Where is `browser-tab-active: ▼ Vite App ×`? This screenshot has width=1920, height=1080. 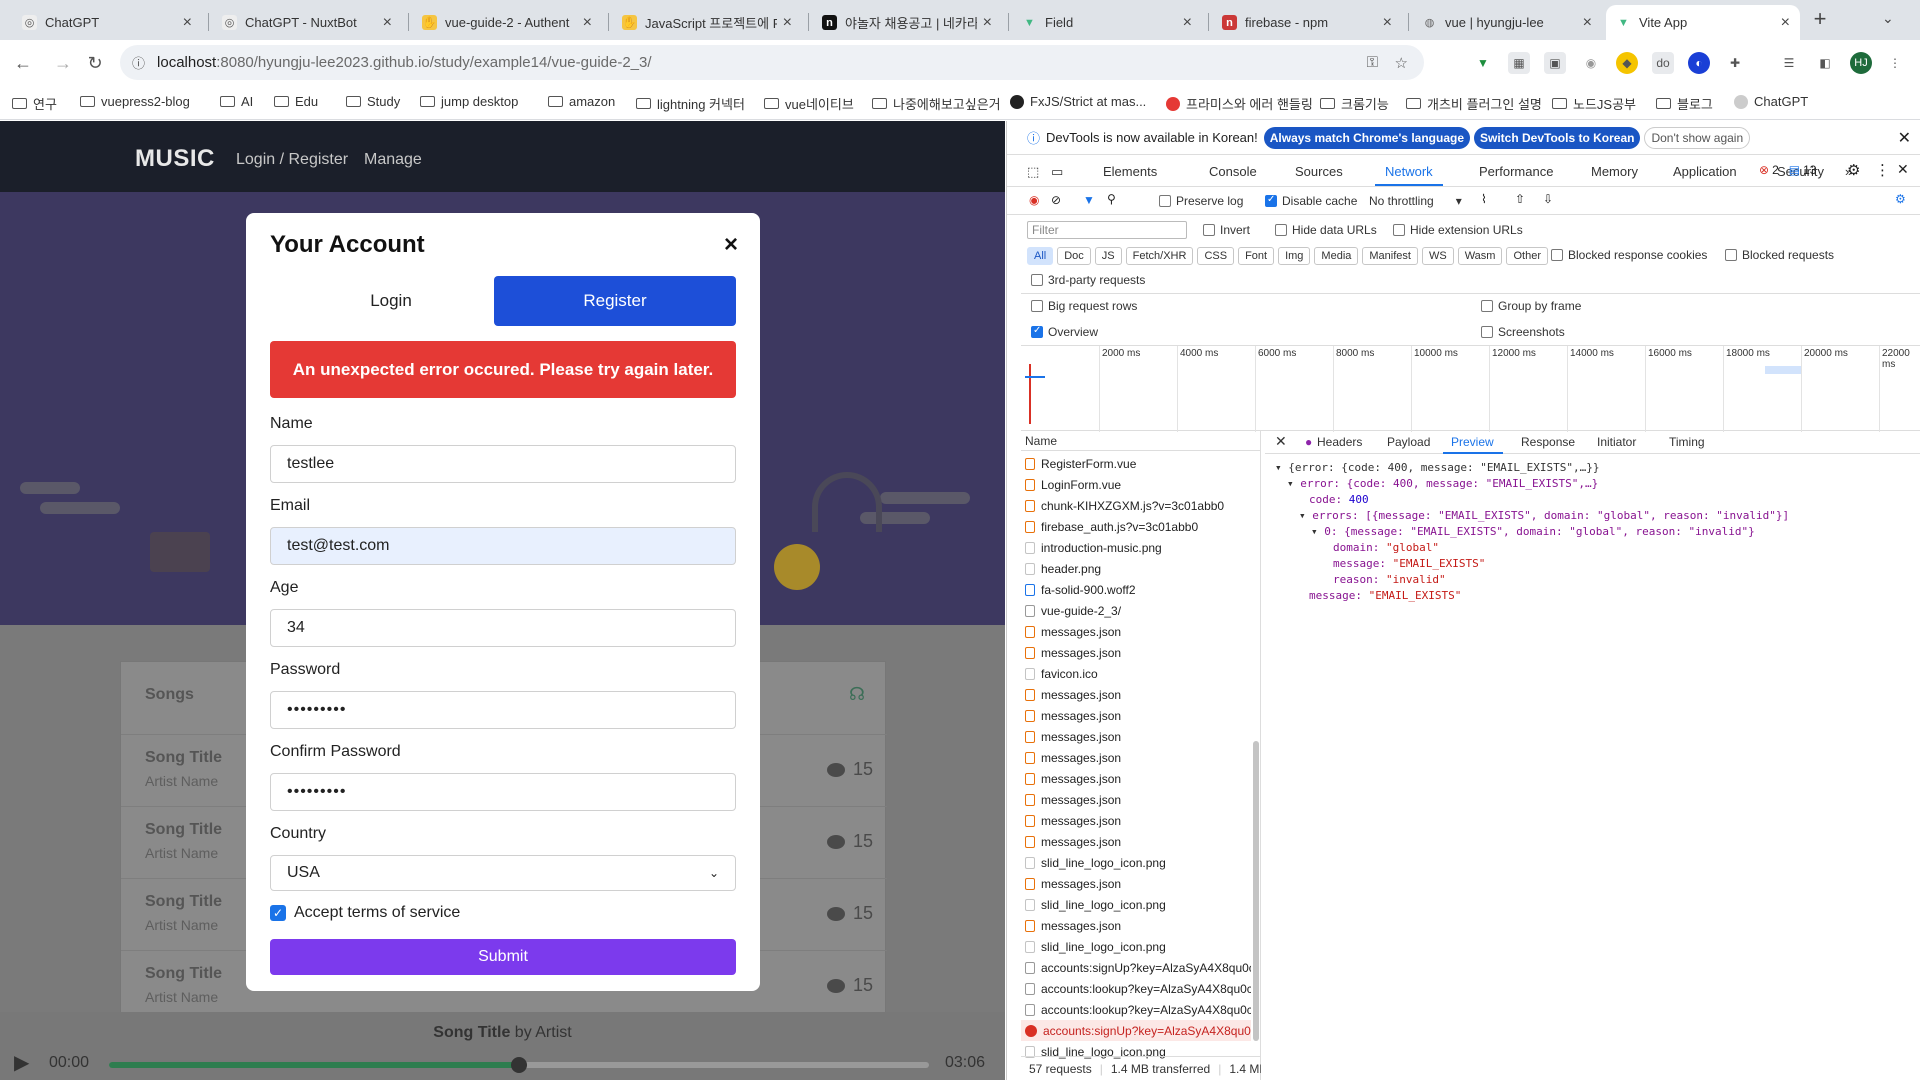
browser-tab-active: ▼ Vite App × is located at coordinates (1703, 22).